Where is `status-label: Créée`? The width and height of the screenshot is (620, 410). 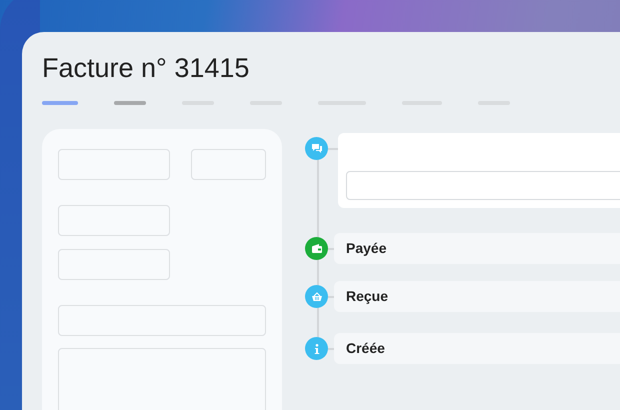
status-label: Créée is located at coordinates (365, 348).